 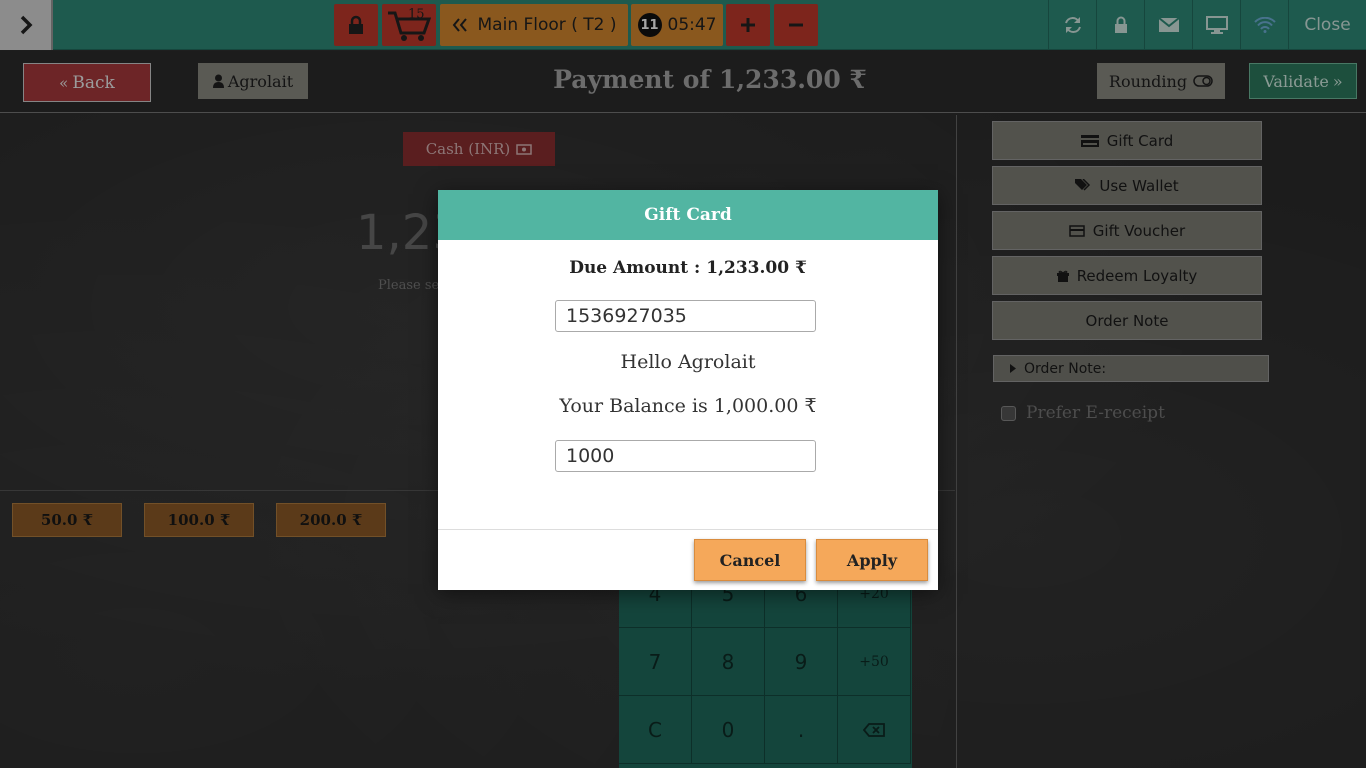 What do you see at coordinates (750, 560) in the screenshot?
I see `cancel-button: Cancel` at bounding box center [750, 560].